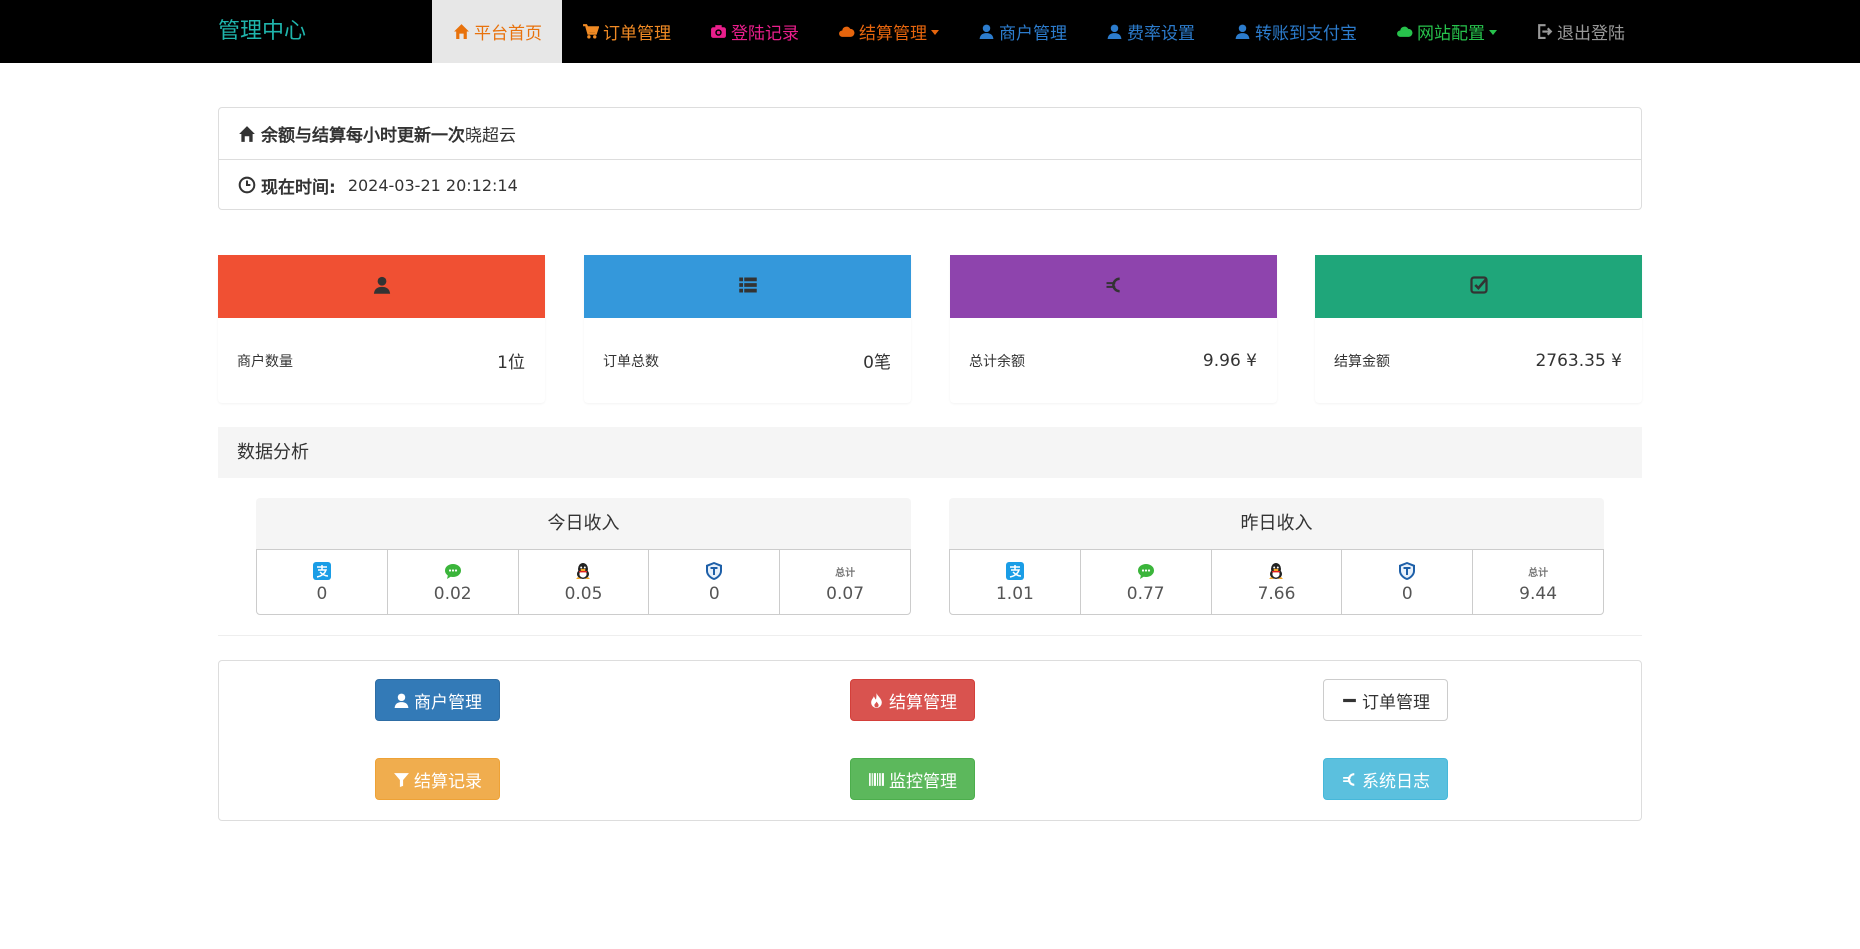 This screenshot has width=1860, height=949. I want to click on update-notice-text: 余额与结算每小时更新一次, so click(363, 136).